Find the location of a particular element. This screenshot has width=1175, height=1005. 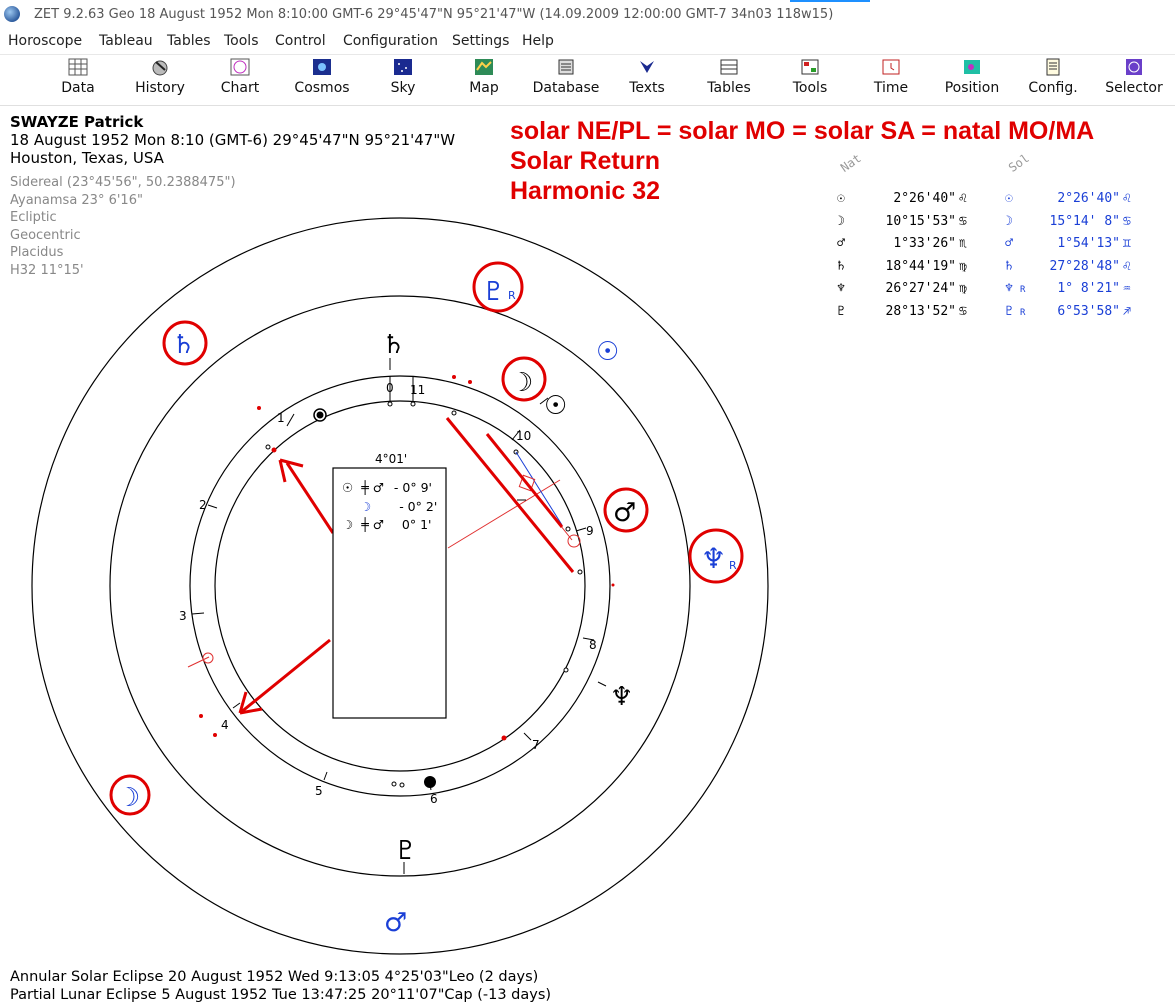

aspect-row: ☽ - 0° 2' is located at coordinates (399, 506).